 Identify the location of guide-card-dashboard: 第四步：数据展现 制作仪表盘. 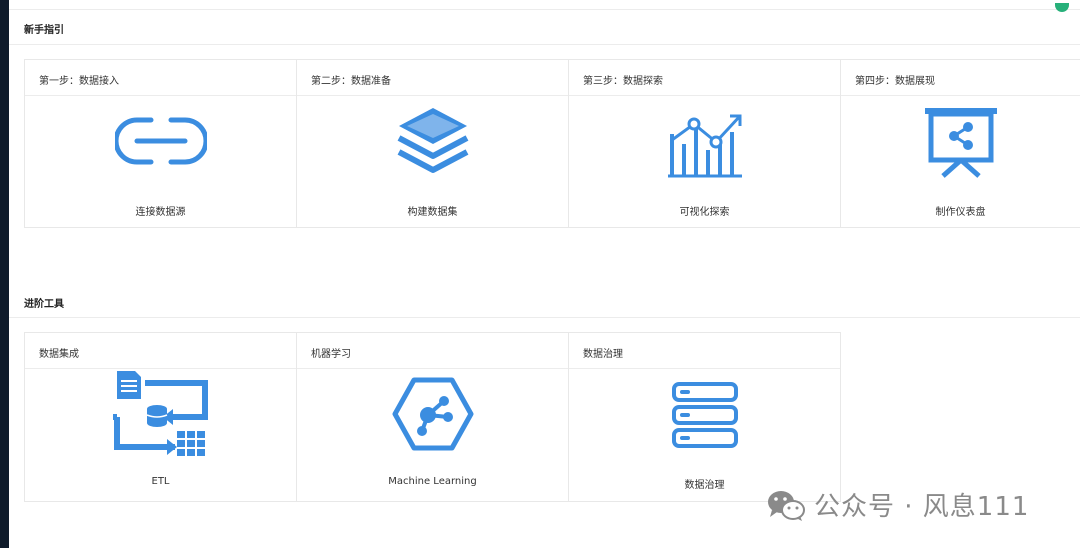
(960, 143).